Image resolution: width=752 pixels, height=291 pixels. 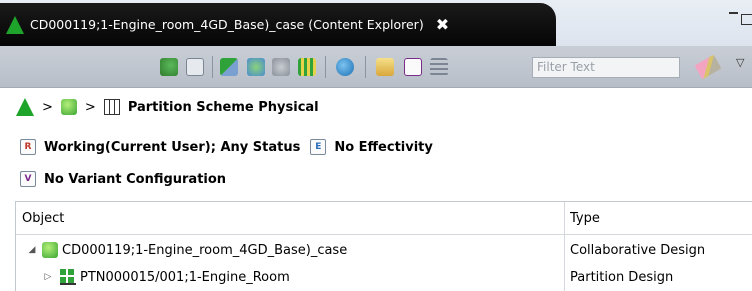 What do you see at coordinates (281, 67) in the screenshot?
I see `settings-icon` at bounding box center [281, 67].